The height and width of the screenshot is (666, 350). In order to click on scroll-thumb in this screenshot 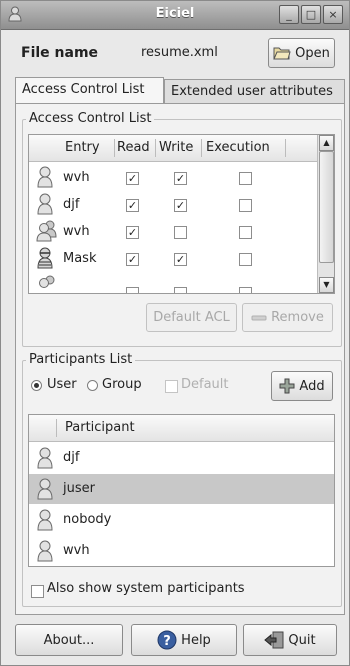, I will do `click(326, 207)`.